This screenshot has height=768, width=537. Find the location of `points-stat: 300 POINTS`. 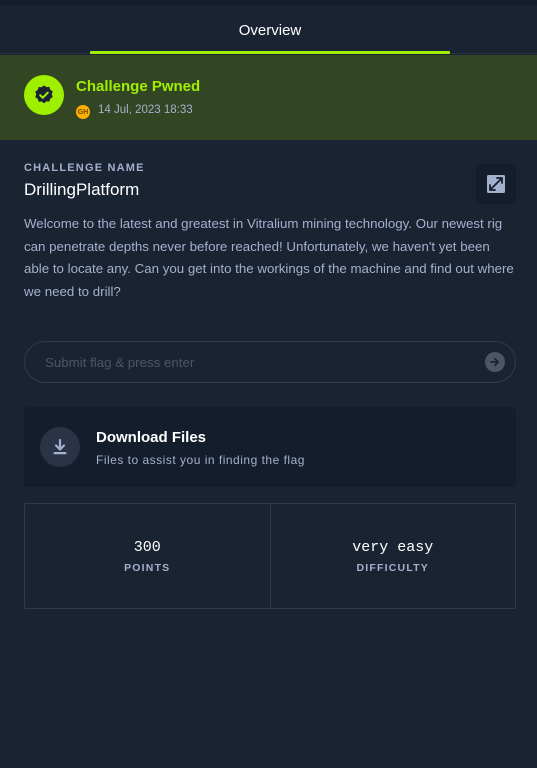

points-stat: 300 POINTS is located at coordinates (147, 556).